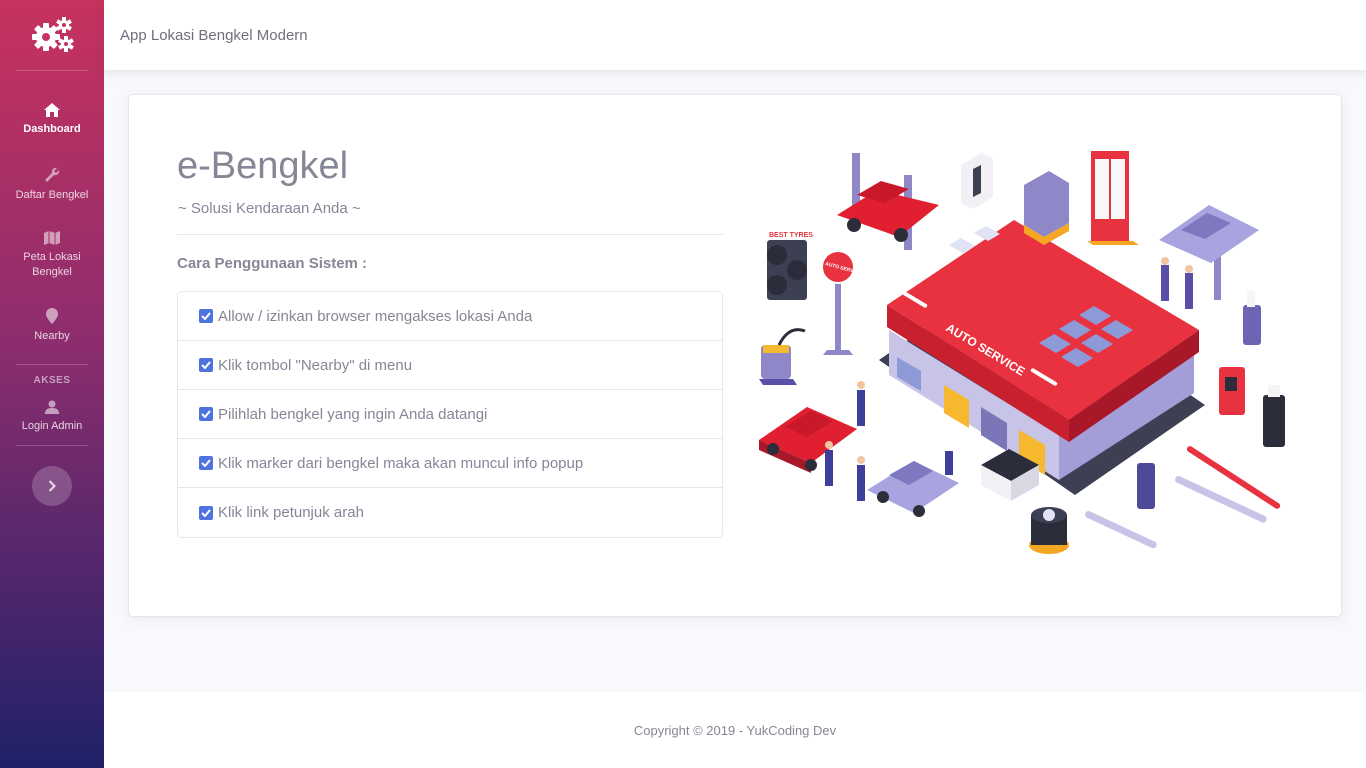 The image size is (1366, 768). Describe the element at coordinates (52, 120) in the screenshot. I see `sidebar-item-dashboard: Dashboard` at that location.